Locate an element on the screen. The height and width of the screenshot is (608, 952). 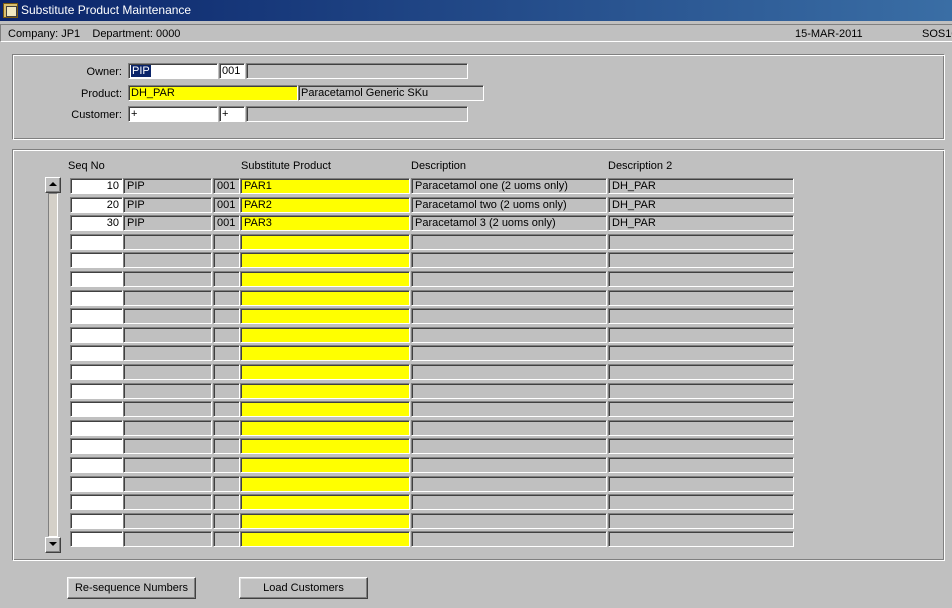
description-cell: Paracetamol 3 (2 uoms only) is located at coordinates (509, 223).